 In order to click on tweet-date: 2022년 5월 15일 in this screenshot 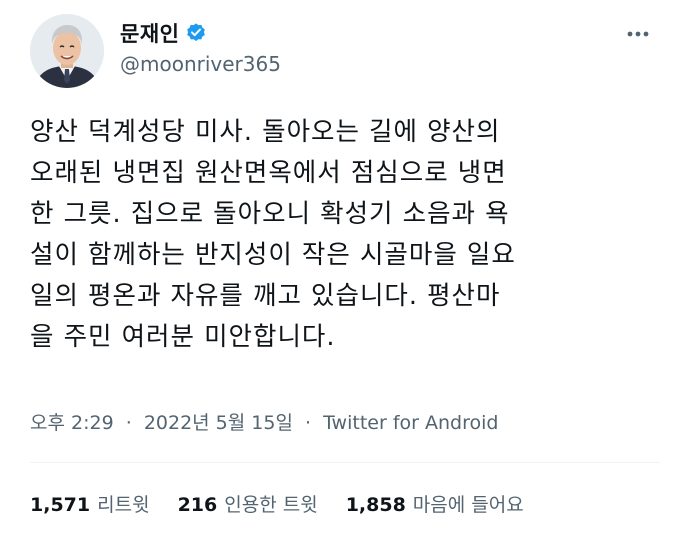, I will do `click(218, 423)`.